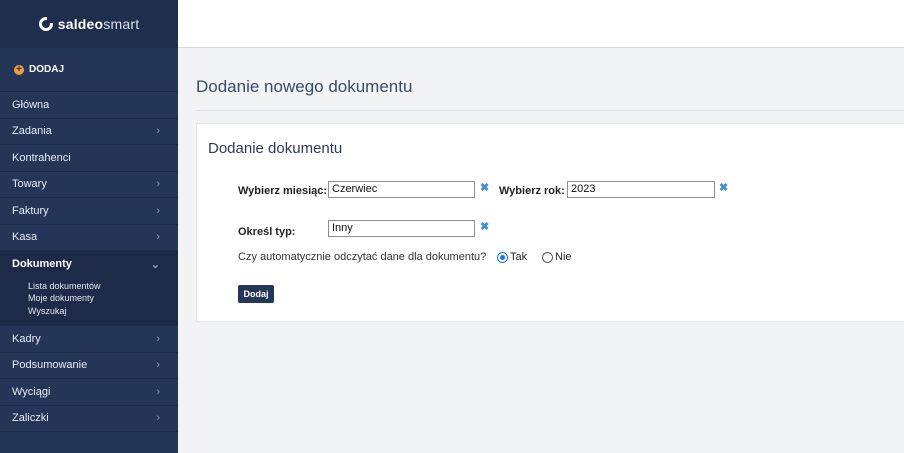  Describe the element at coordinates (723, 187) in the screenshot. I see `clear-year-icon: ✖` at that location.